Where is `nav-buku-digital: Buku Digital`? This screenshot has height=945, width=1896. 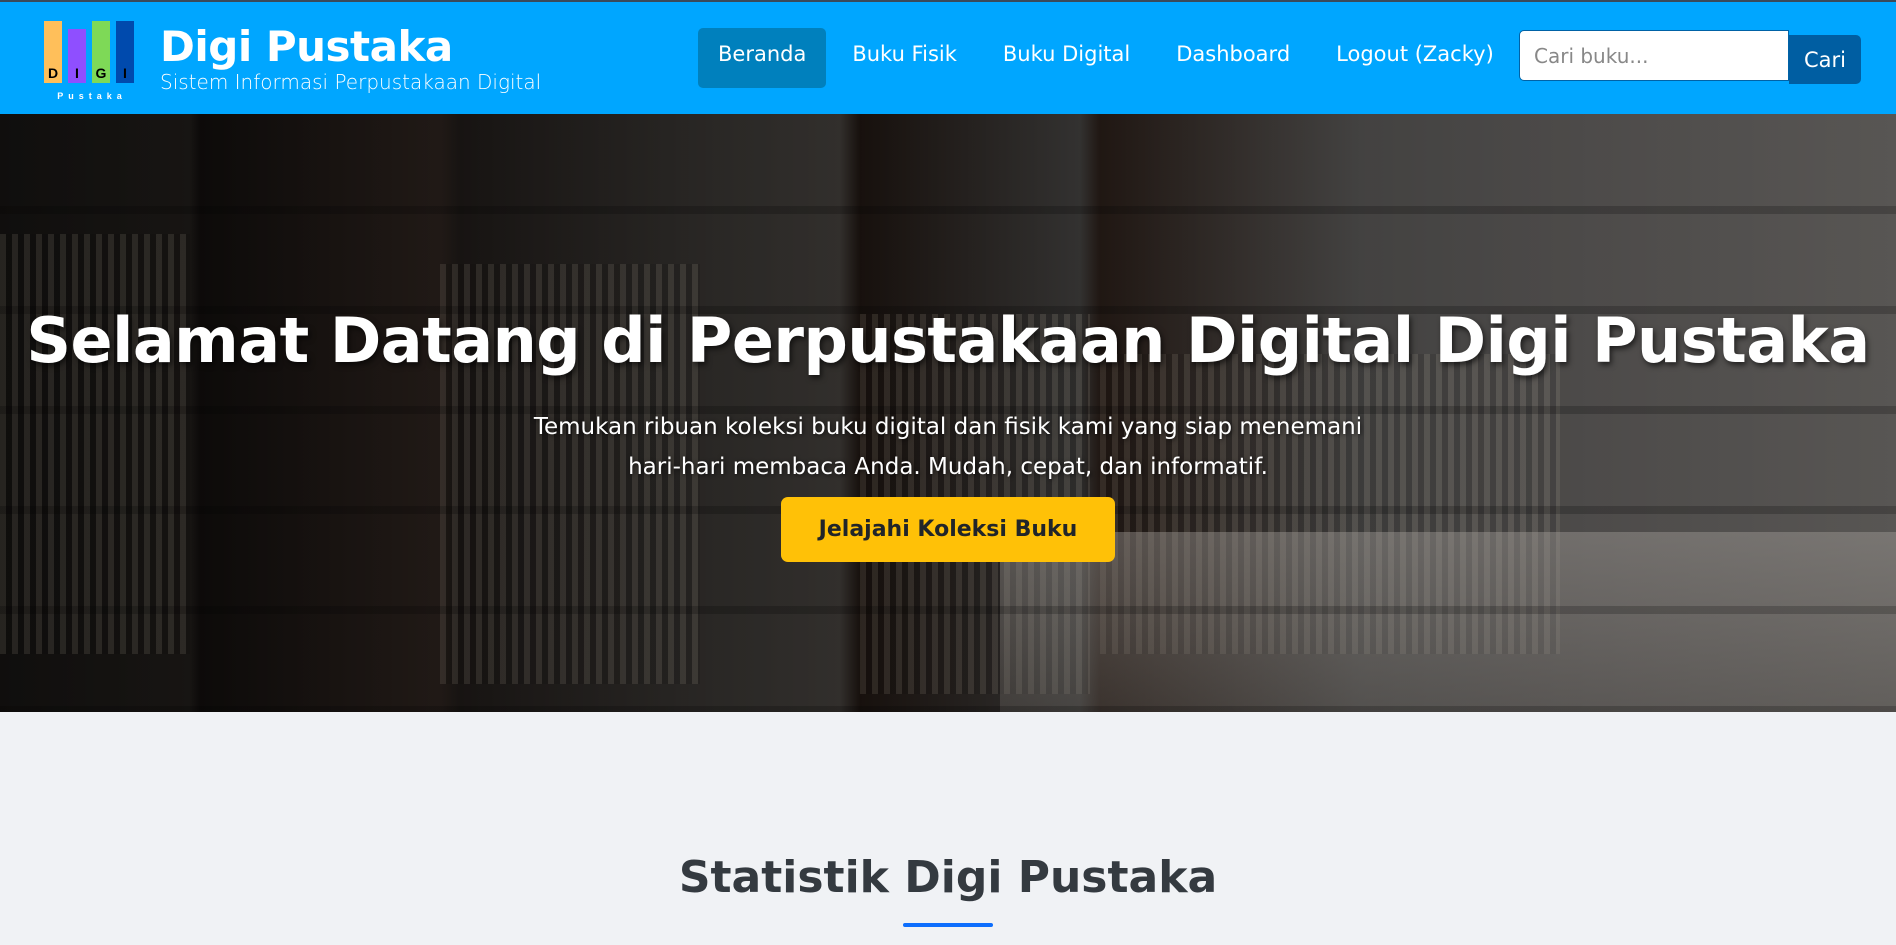 nav-buku-digital: Buku Digital is located at coordinates (1066, 58).